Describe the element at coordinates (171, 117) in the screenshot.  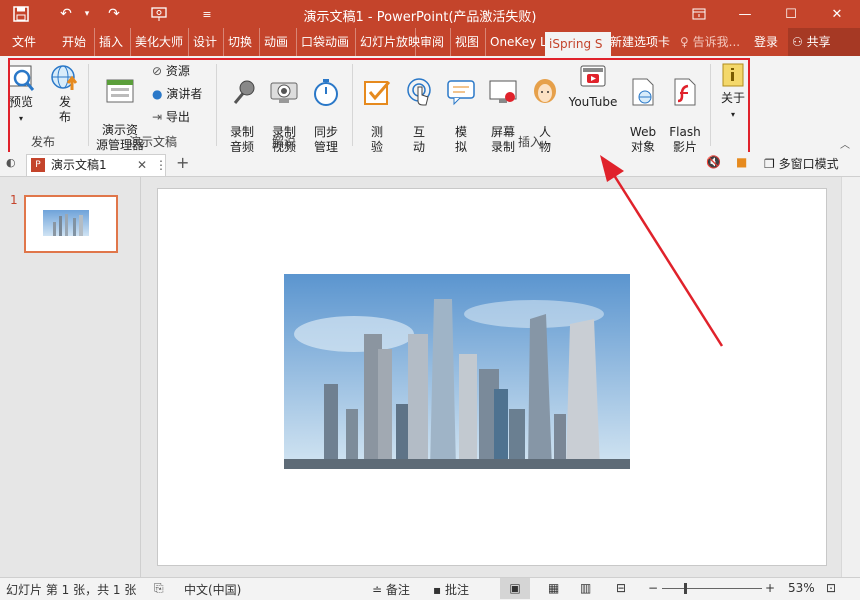
I see `export-button: ⇥ 导出` at that location.